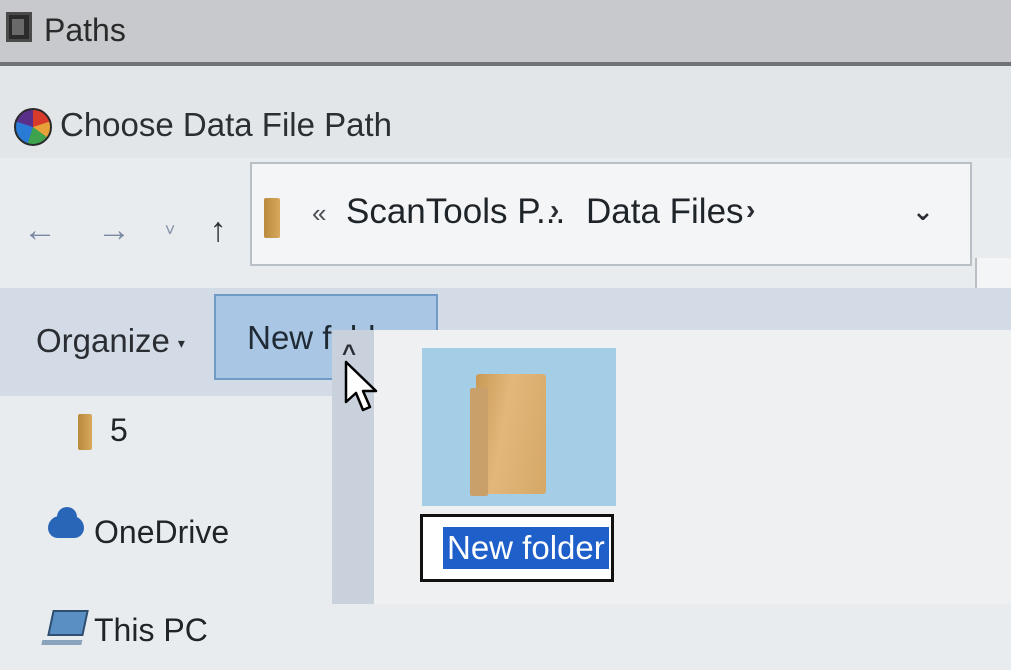  Describe the element at coordinates (150, 432) in the screenshot. I see `sidebar-item-5: 5` at that location.